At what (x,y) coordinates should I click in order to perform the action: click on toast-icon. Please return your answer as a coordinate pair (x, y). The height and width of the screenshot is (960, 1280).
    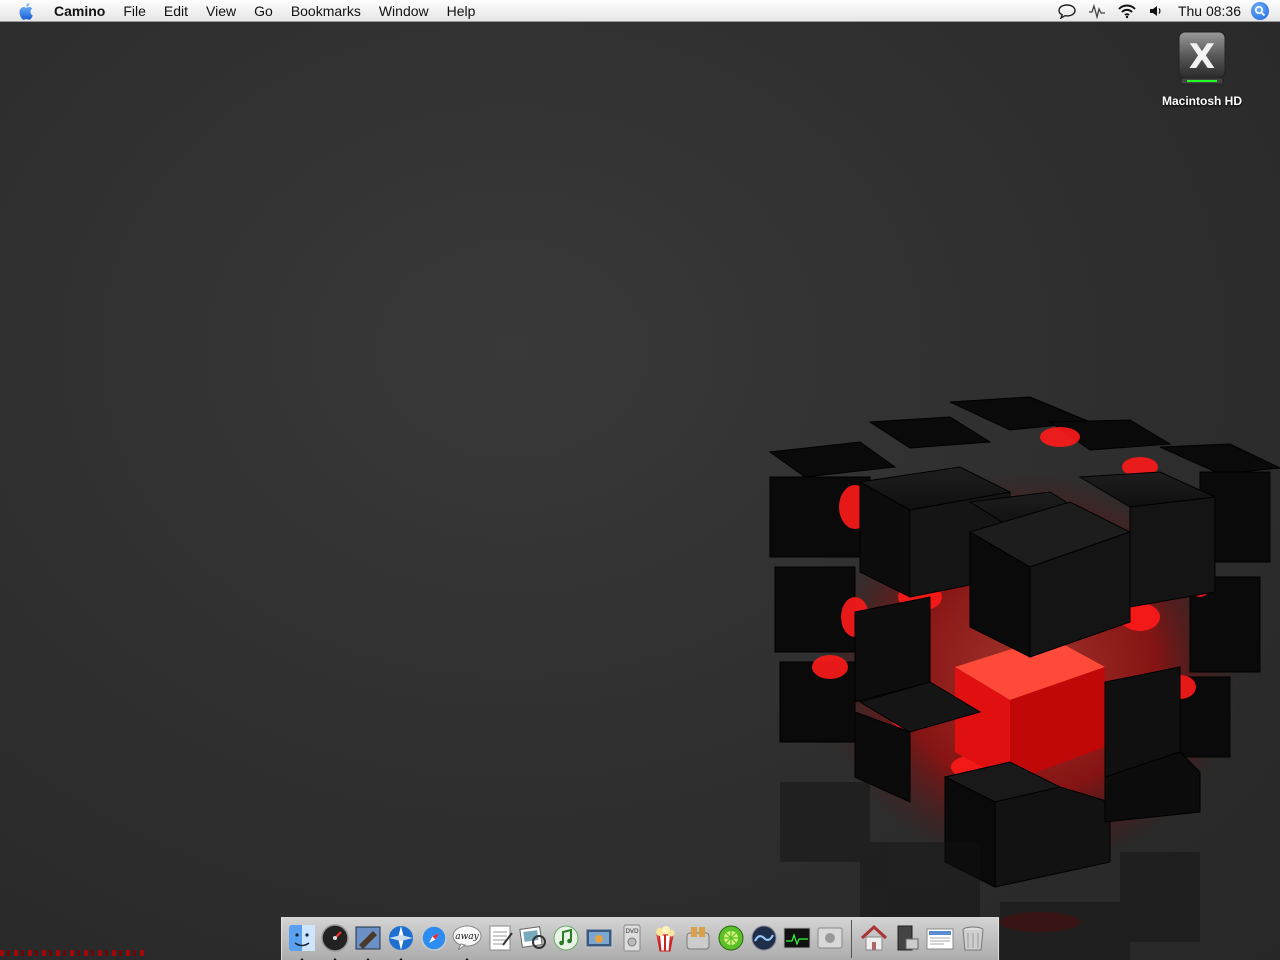
    Looking at the image, I should click on (697, 937).